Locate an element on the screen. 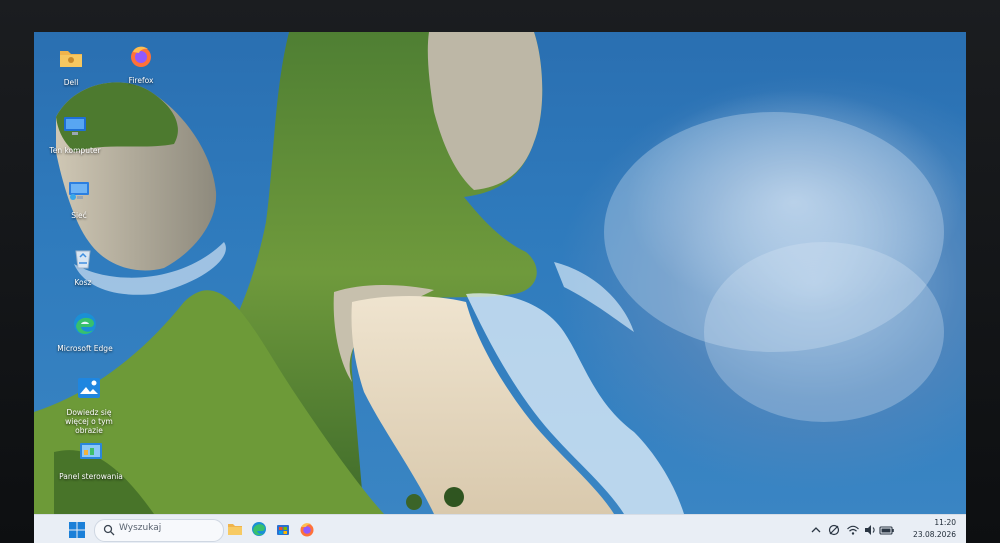 The width and height of the screenshot is (1000, 543). desktop-icon-learn-more: Dowiedz się więcej o tym obrazie is located at coordinates (89, 404).